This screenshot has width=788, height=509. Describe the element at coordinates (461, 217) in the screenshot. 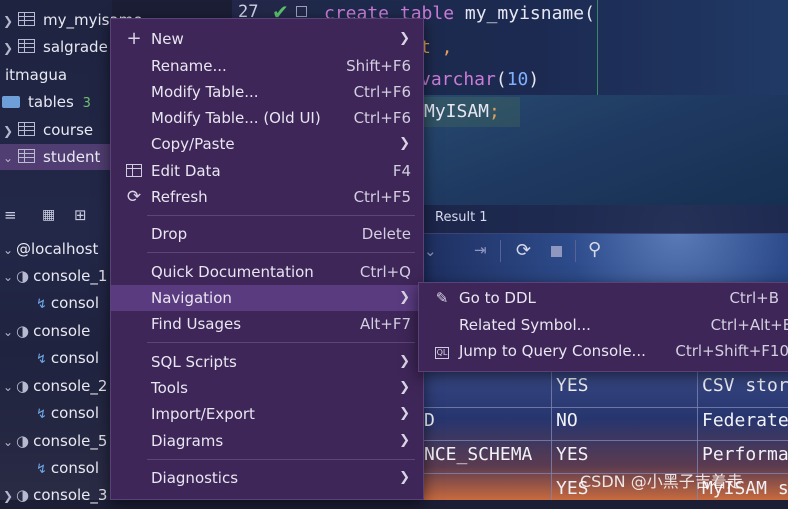

I see `tab-result-1: Result 1` at that location.